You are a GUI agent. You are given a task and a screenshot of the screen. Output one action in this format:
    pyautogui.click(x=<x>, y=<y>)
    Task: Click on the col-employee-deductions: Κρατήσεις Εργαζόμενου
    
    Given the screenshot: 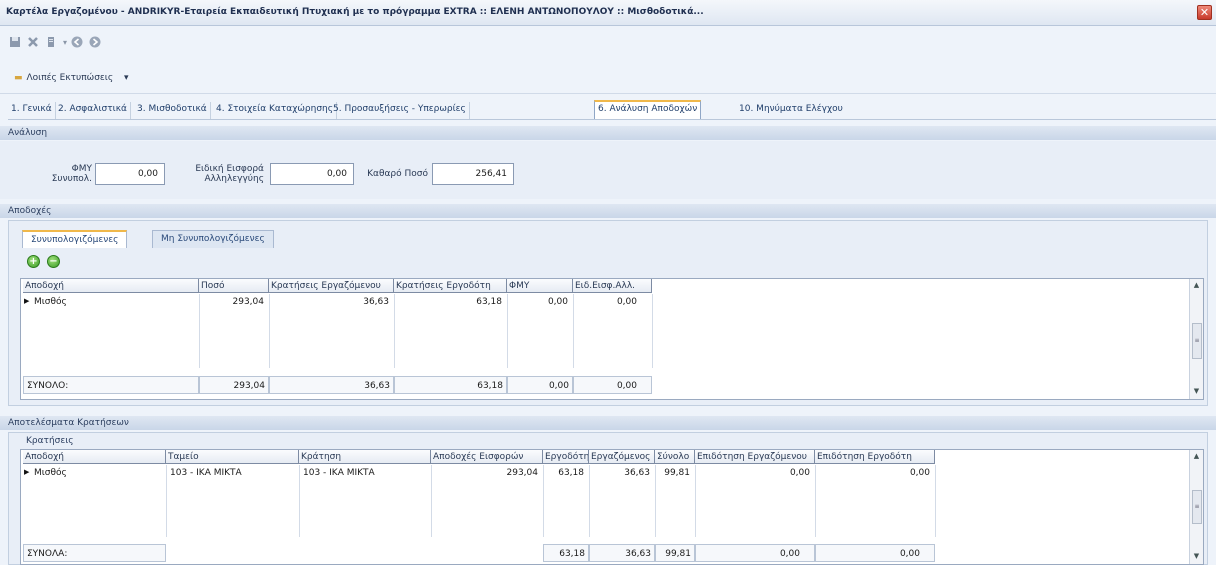 What is the action you would take?
    pyautogui.click(x=331, y=286)
    